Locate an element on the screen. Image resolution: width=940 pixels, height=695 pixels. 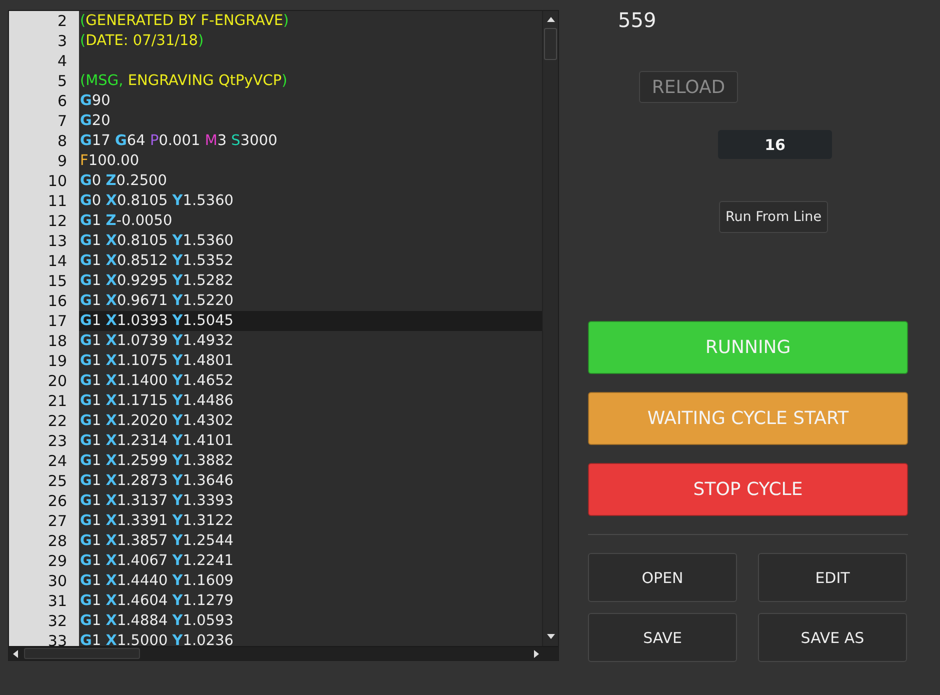
line-number: 30 is located at coordinates (57, 581).